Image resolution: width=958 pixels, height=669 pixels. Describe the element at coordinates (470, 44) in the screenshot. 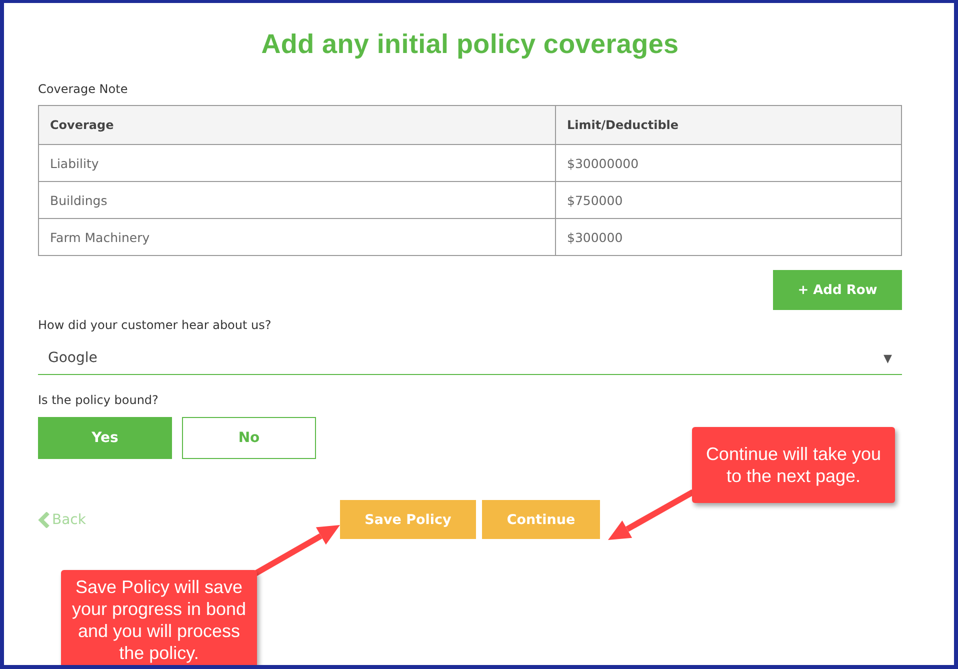

I see `page-title: Add any initial policy coverages` at that location.